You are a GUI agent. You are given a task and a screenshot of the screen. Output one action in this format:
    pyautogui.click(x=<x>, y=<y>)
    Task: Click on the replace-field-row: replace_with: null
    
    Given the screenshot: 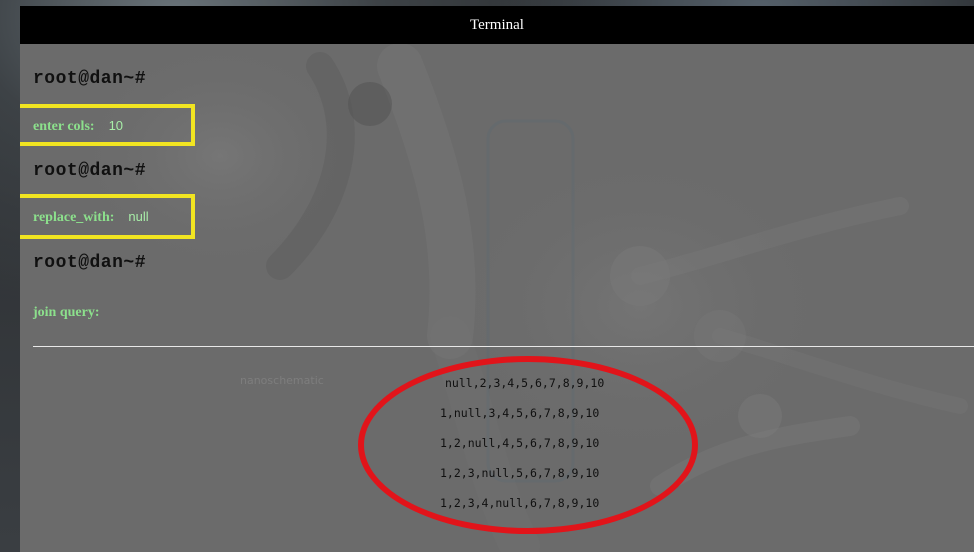 What is the action you would take?
    pyautogui.click(x=91, y=217)
    